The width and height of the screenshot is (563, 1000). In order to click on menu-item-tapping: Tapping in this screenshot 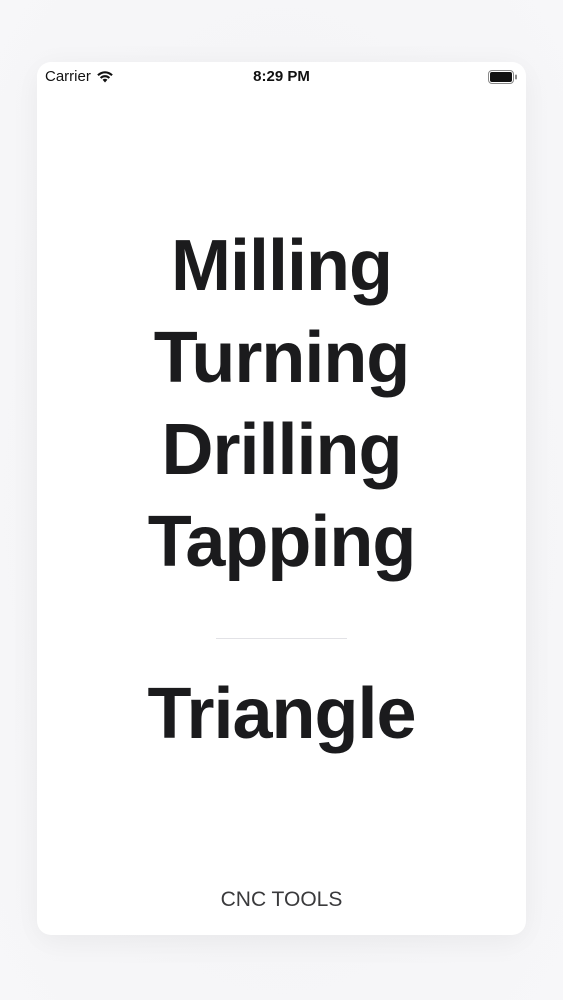, I will do `click(282, 542)`.